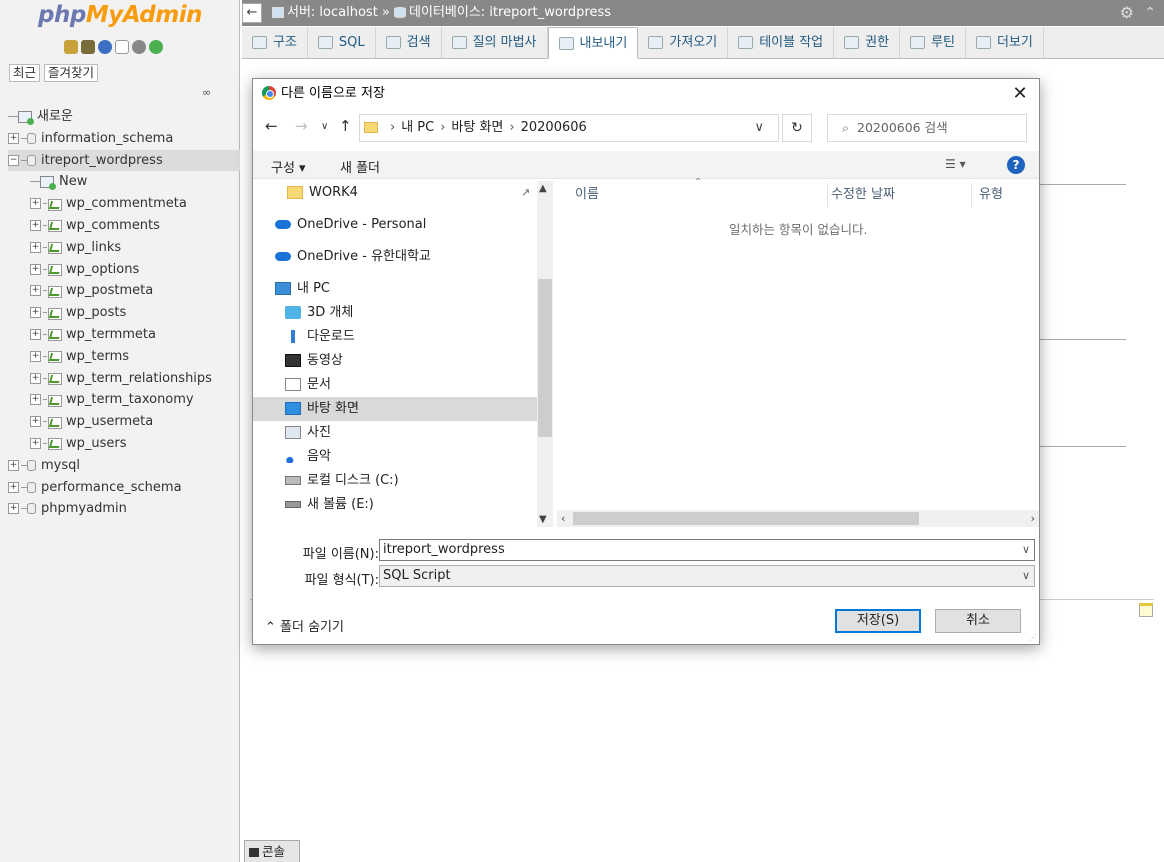  I want to click on scroll-left-icon: ‹, so click(563, 518).